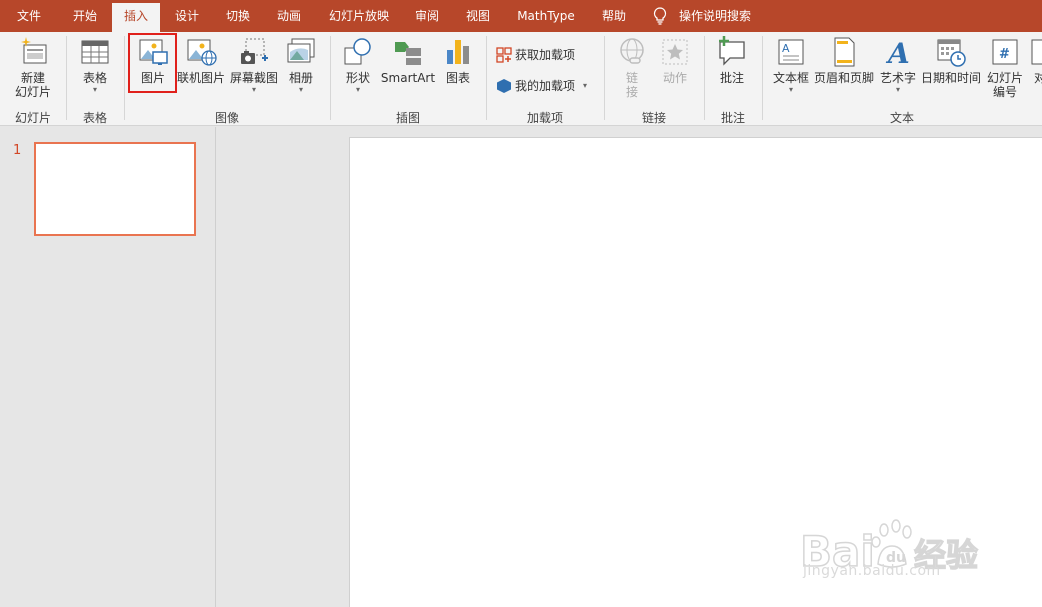  I want to click on link-icon, so click(632, 51).